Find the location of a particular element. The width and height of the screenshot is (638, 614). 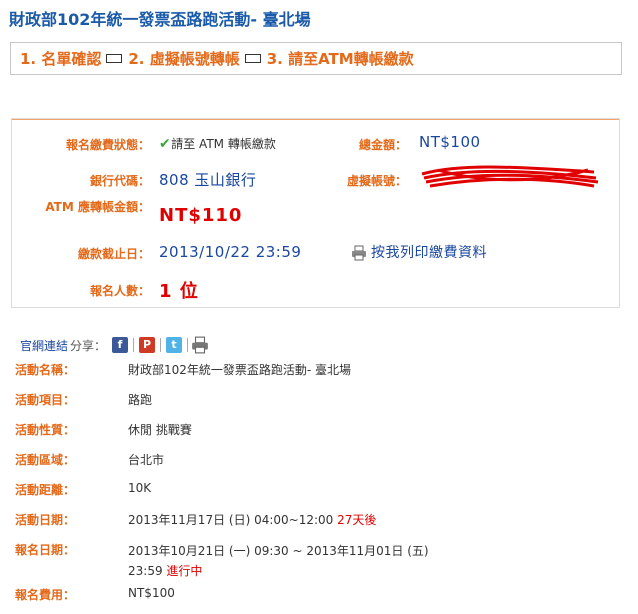

registration-status: 進行中 is located at coordinates (184, 571).